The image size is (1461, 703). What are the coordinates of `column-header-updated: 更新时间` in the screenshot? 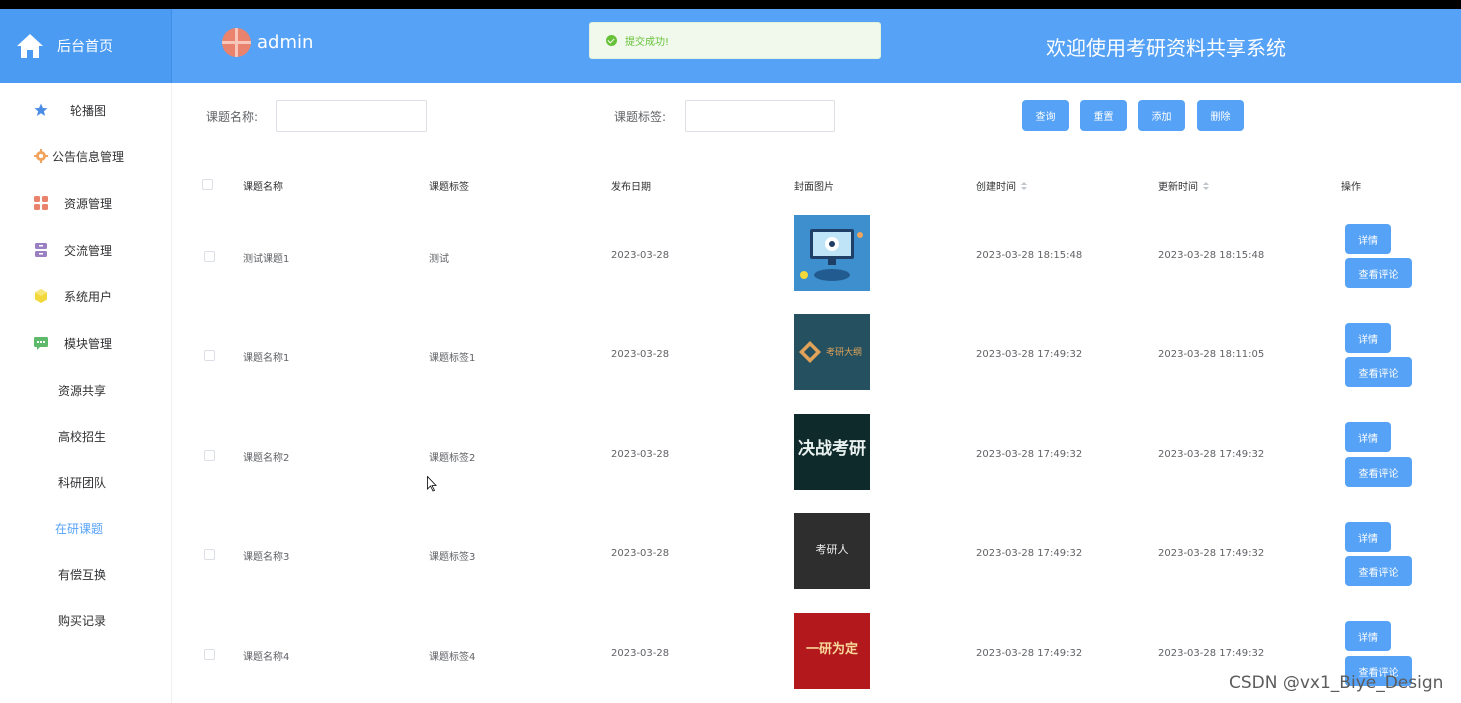 It's located at (1183, 185).